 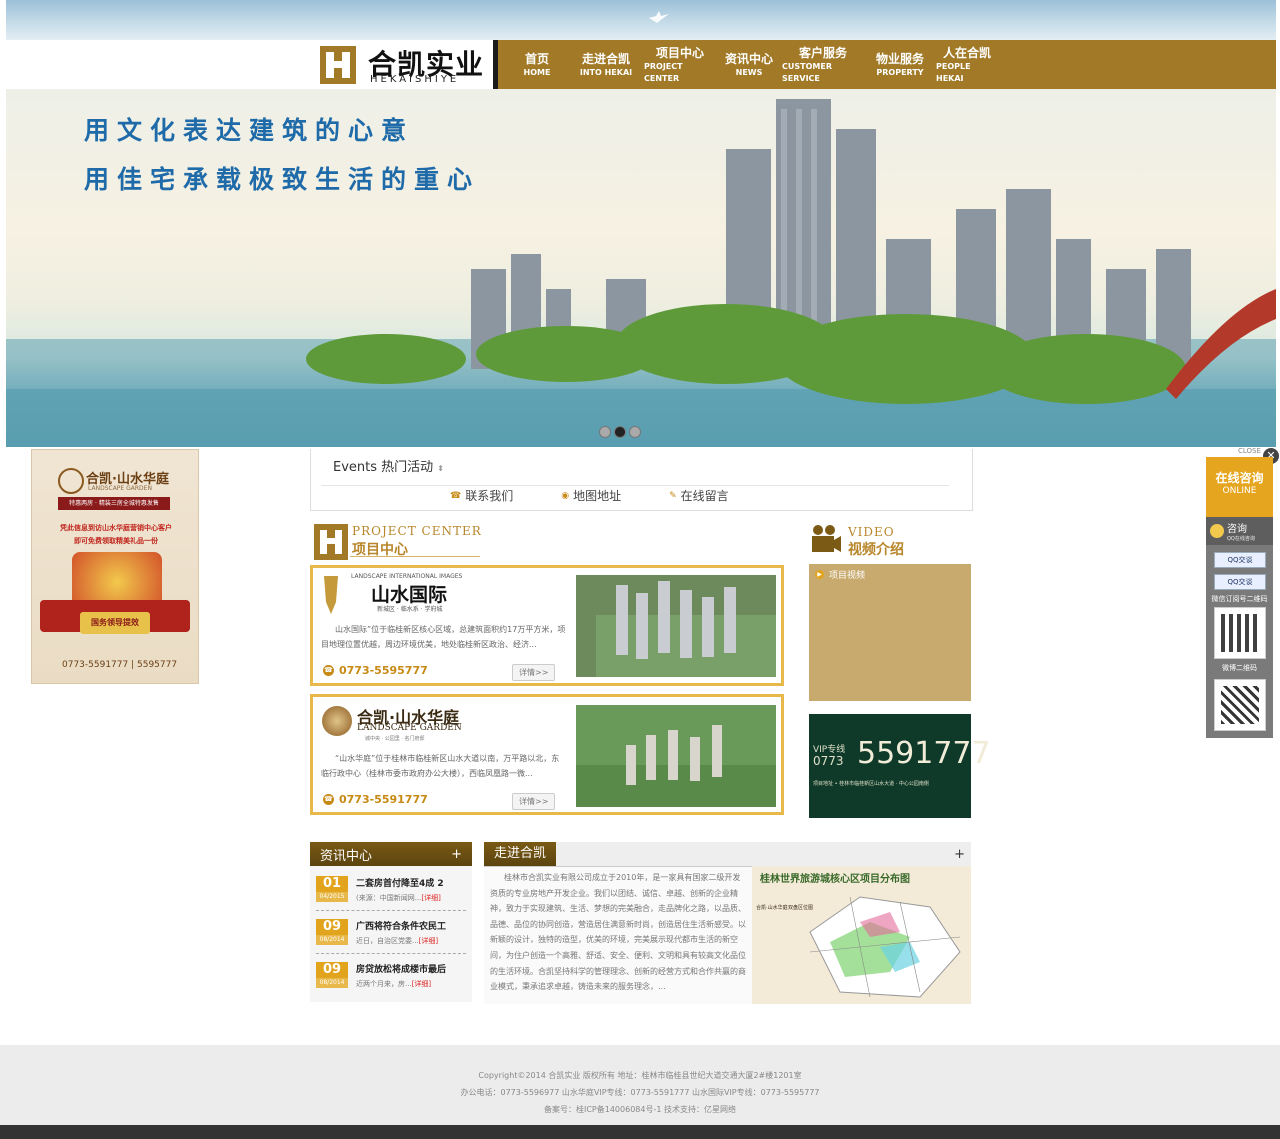 I want to click on news-item: 09 08/2014 房贷放松将成楼市最后近两个月来，房...[详细], so click(x=391, y=975).